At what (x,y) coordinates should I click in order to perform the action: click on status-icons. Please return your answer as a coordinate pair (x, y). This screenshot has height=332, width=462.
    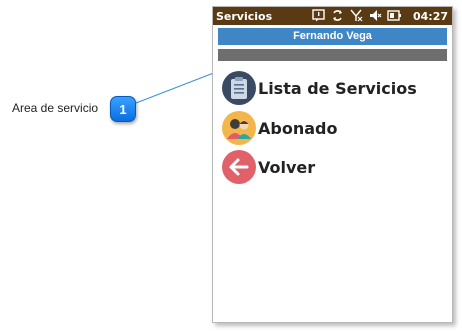
    Looking at the image, I should click on (356, 15).